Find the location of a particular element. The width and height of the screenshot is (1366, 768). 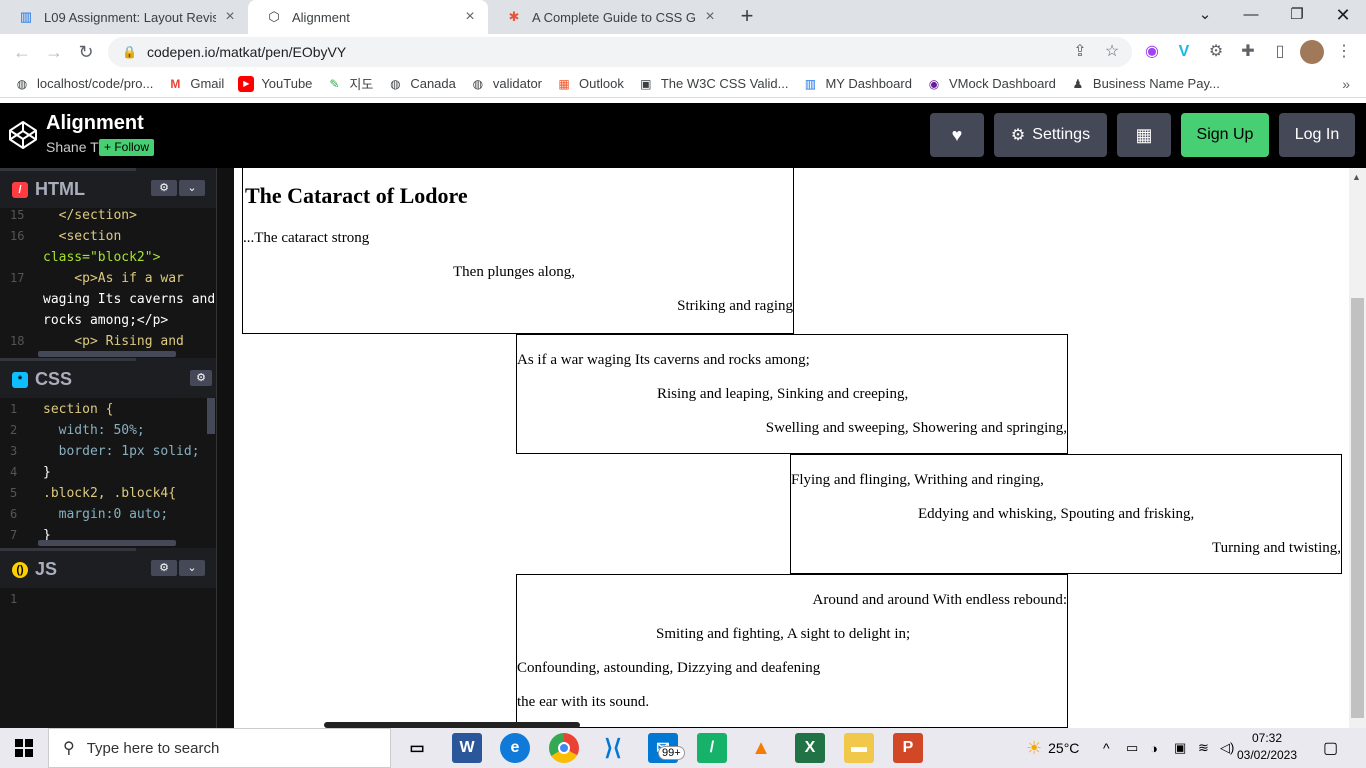

bookmark-outlook: ▦ Outlook is located at coordinates (589, 84).